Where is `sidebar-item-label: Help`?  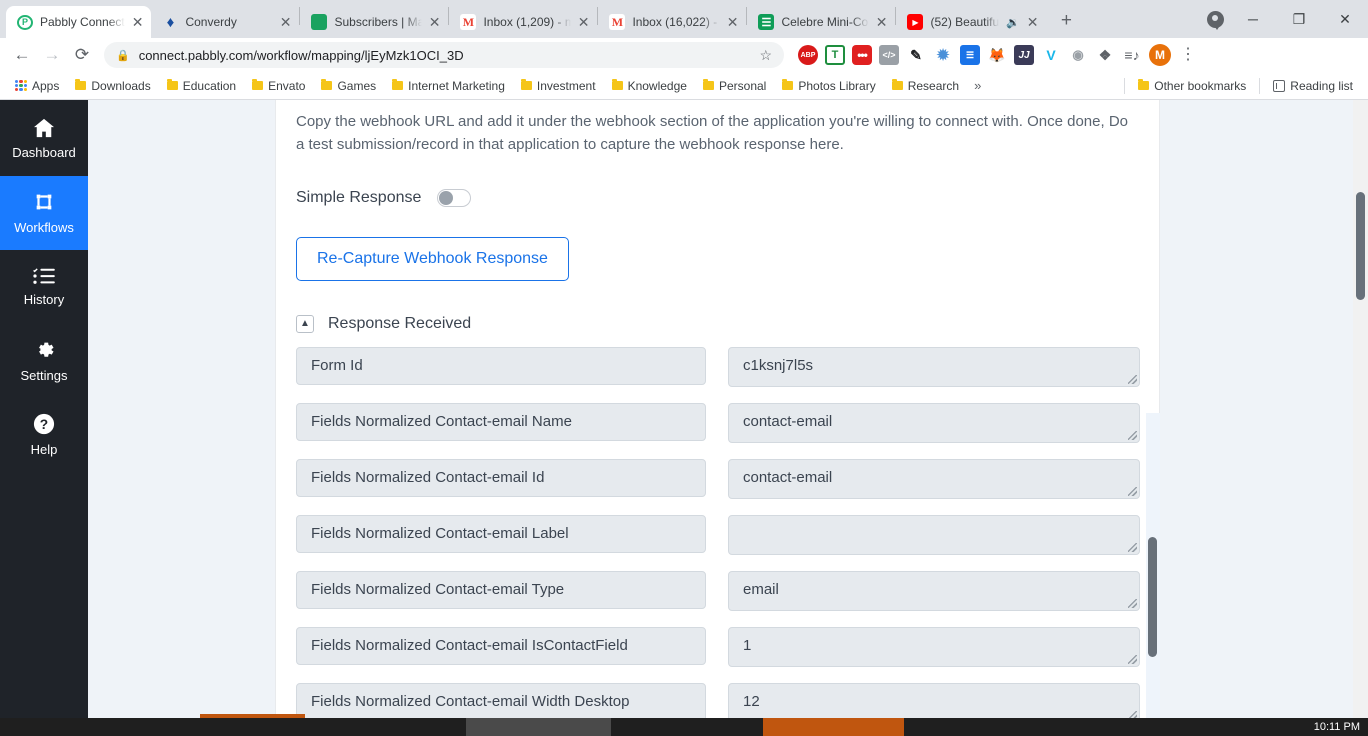 sidebar-item-label: Help is located at coordinates (44, 449).